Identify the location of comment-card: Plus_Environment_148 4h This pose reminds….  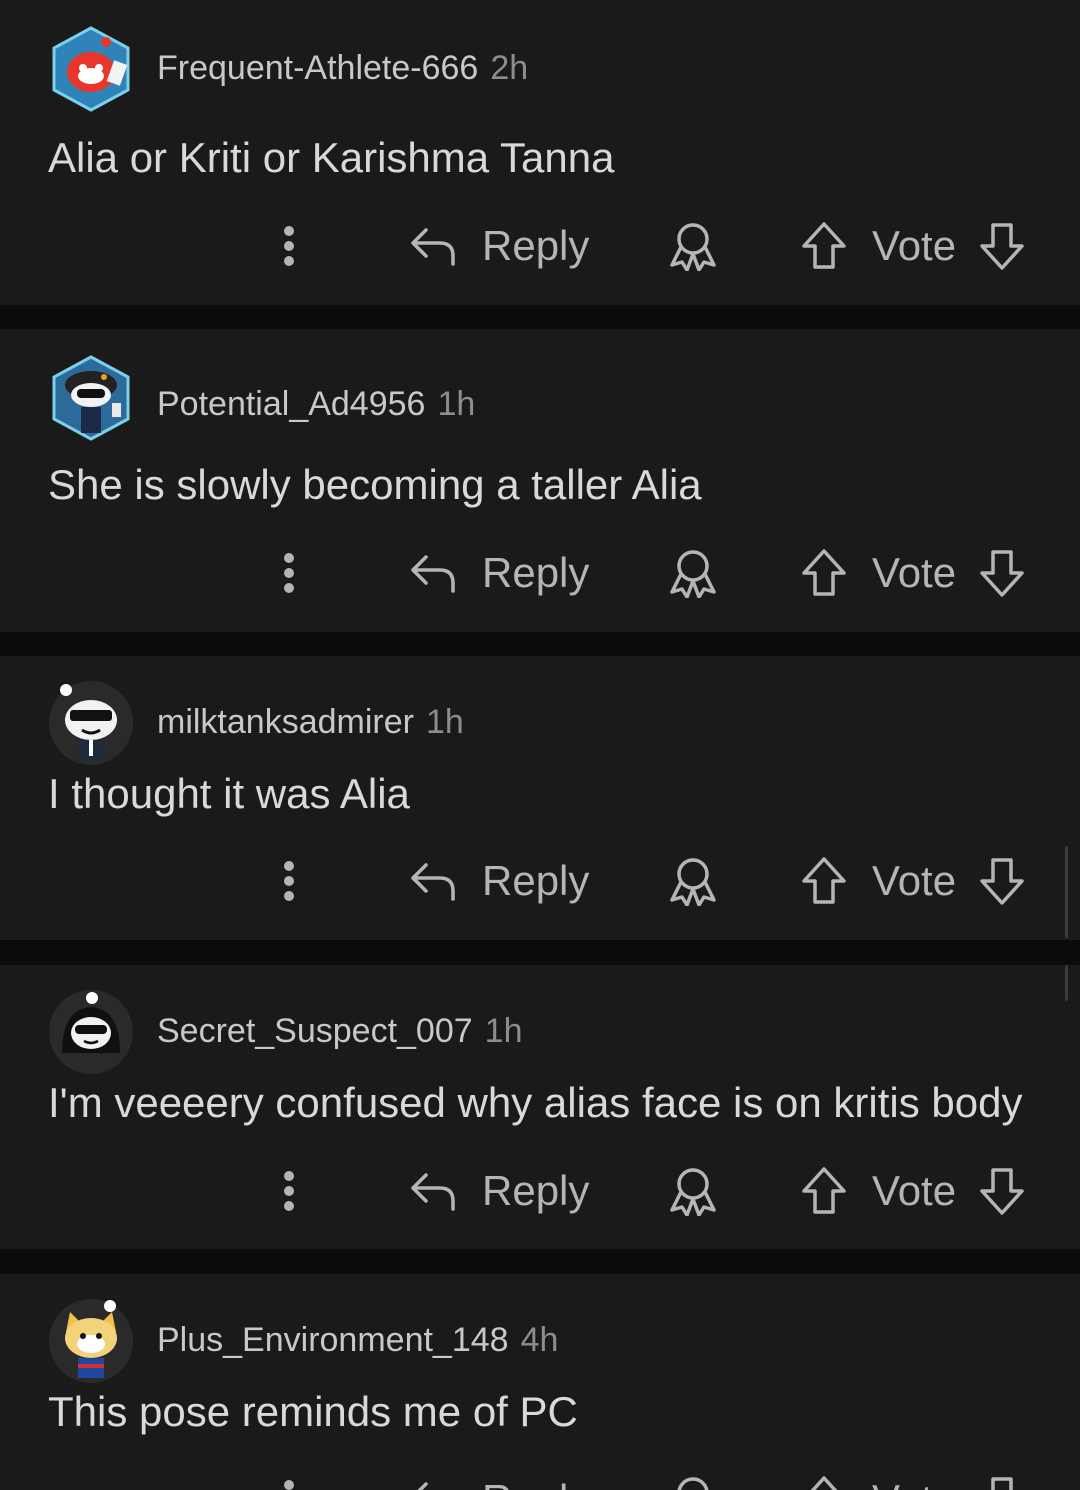
(540, 1382).